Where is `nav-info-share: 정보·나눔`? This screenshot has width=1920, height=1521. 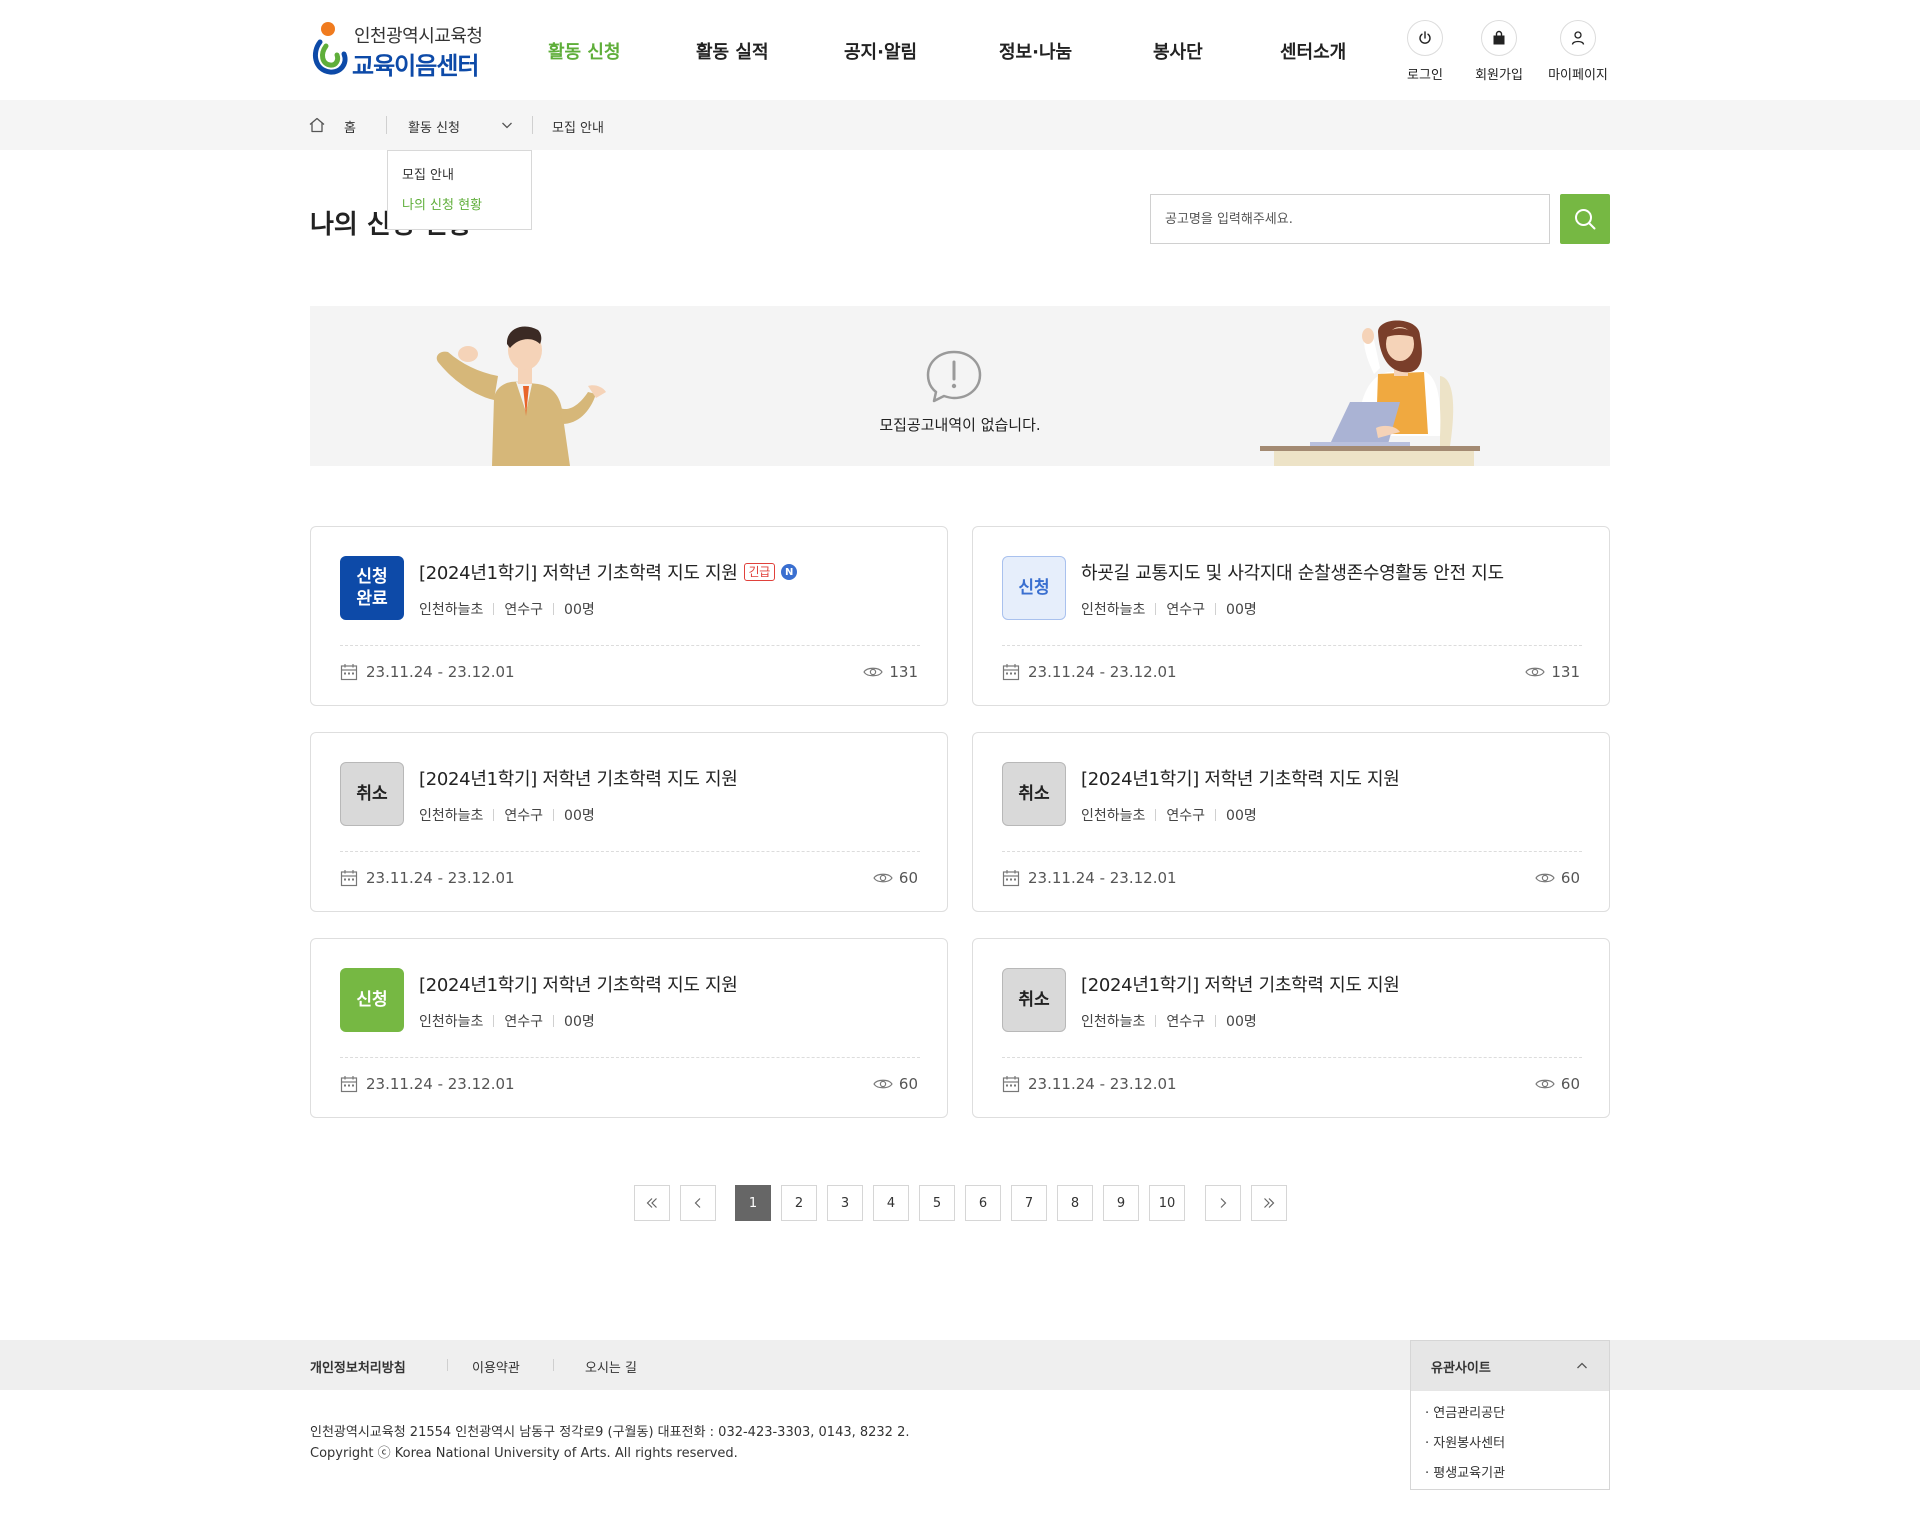 nav-info-share: 정보·나눔 is located at coordinates (1035, 51).